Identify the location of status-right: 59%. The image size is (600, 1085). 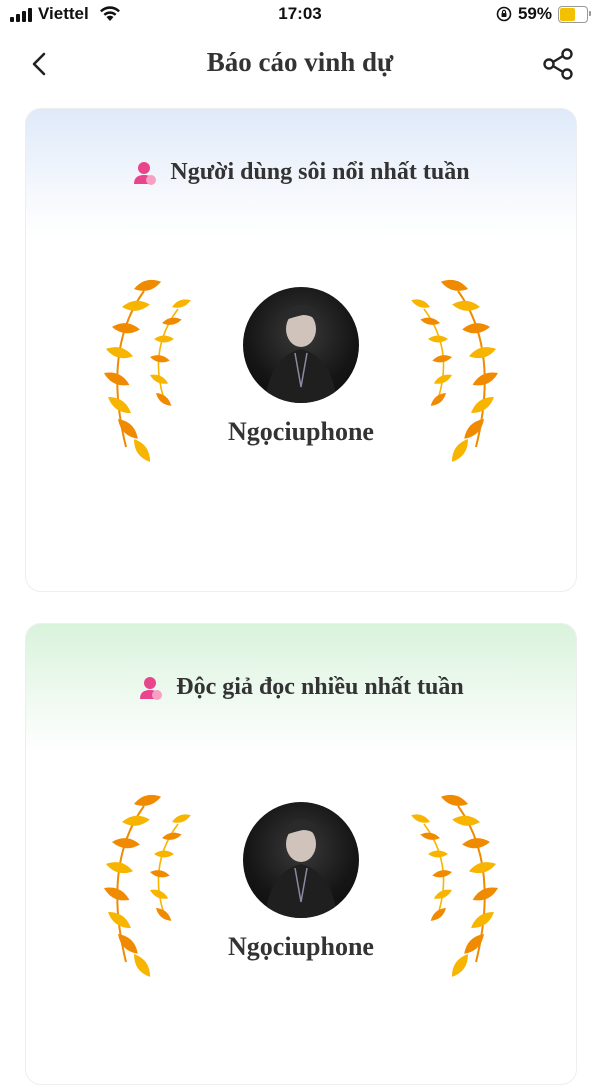
(543, 14).